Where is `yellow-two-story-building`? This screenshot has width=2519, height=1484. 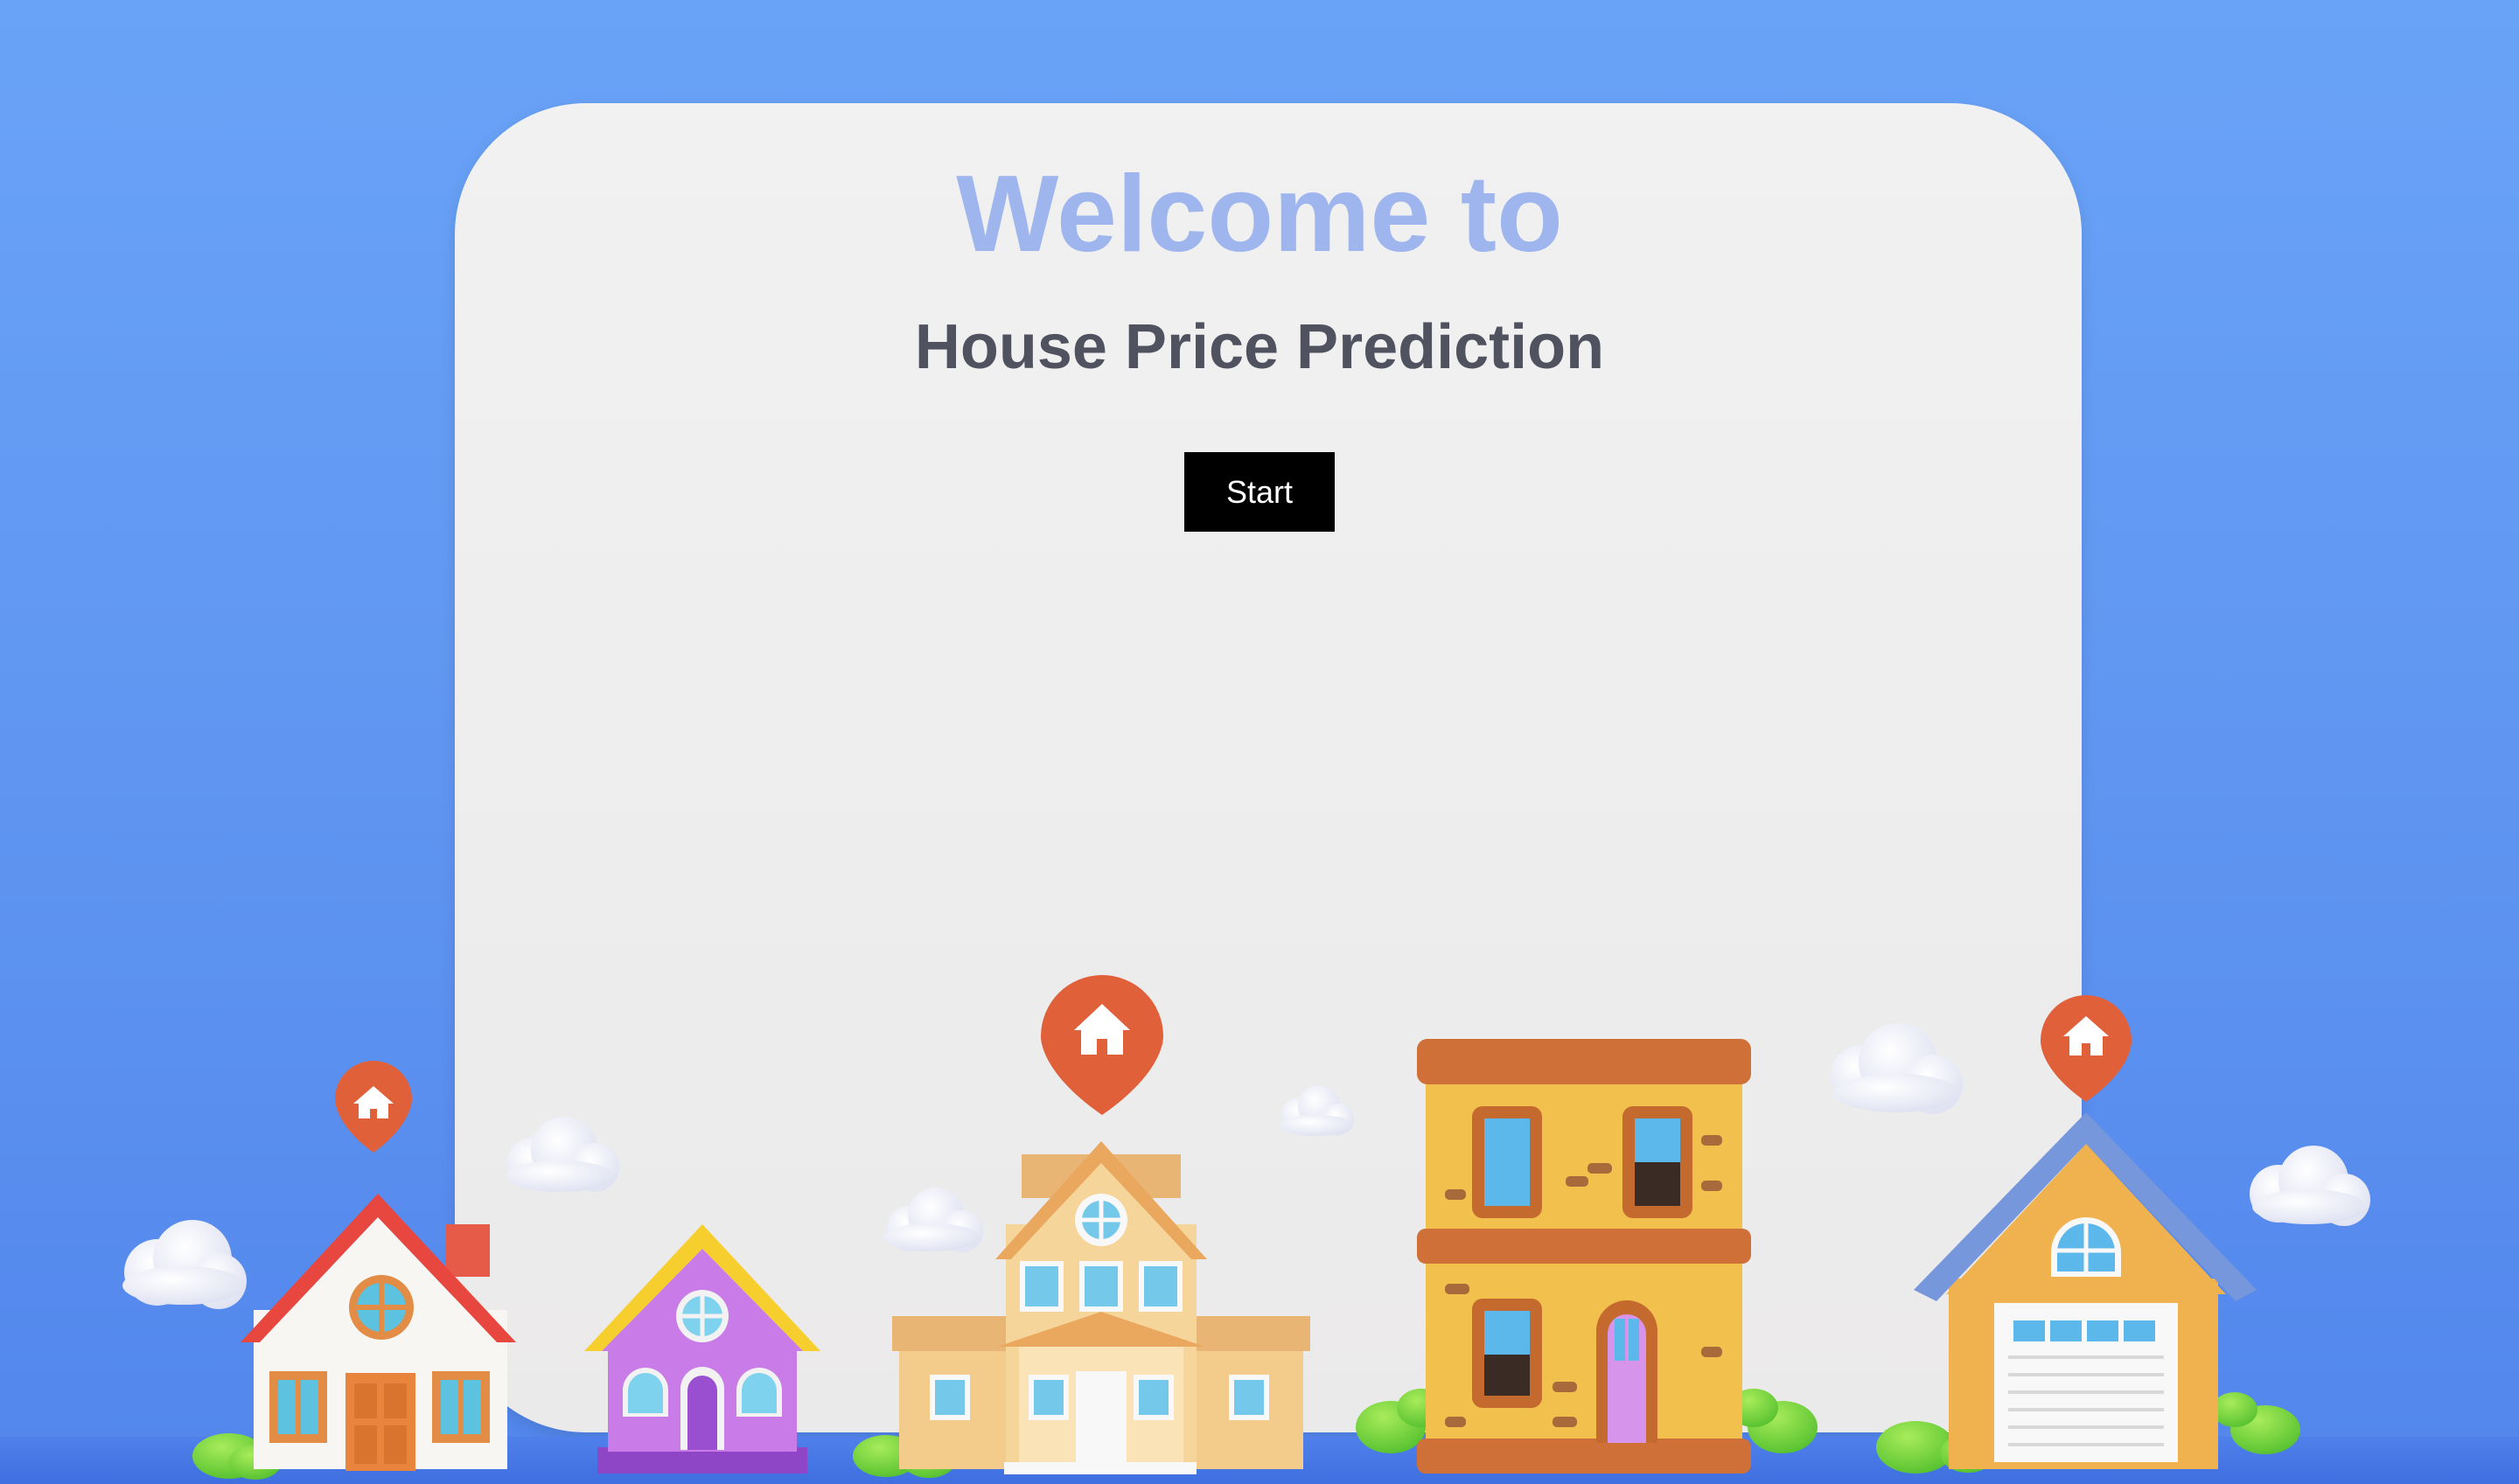
yellow-two-story-building is located at coordinates (1584, 1256).